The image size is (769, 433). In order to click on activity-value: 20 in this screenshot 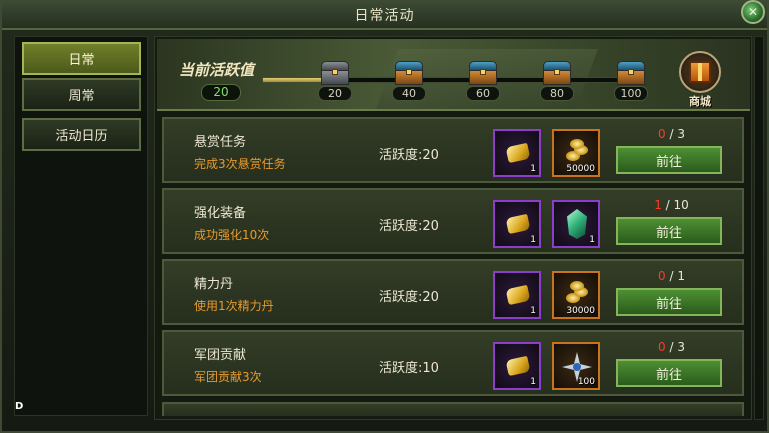, I will do `click(221, 92)`.